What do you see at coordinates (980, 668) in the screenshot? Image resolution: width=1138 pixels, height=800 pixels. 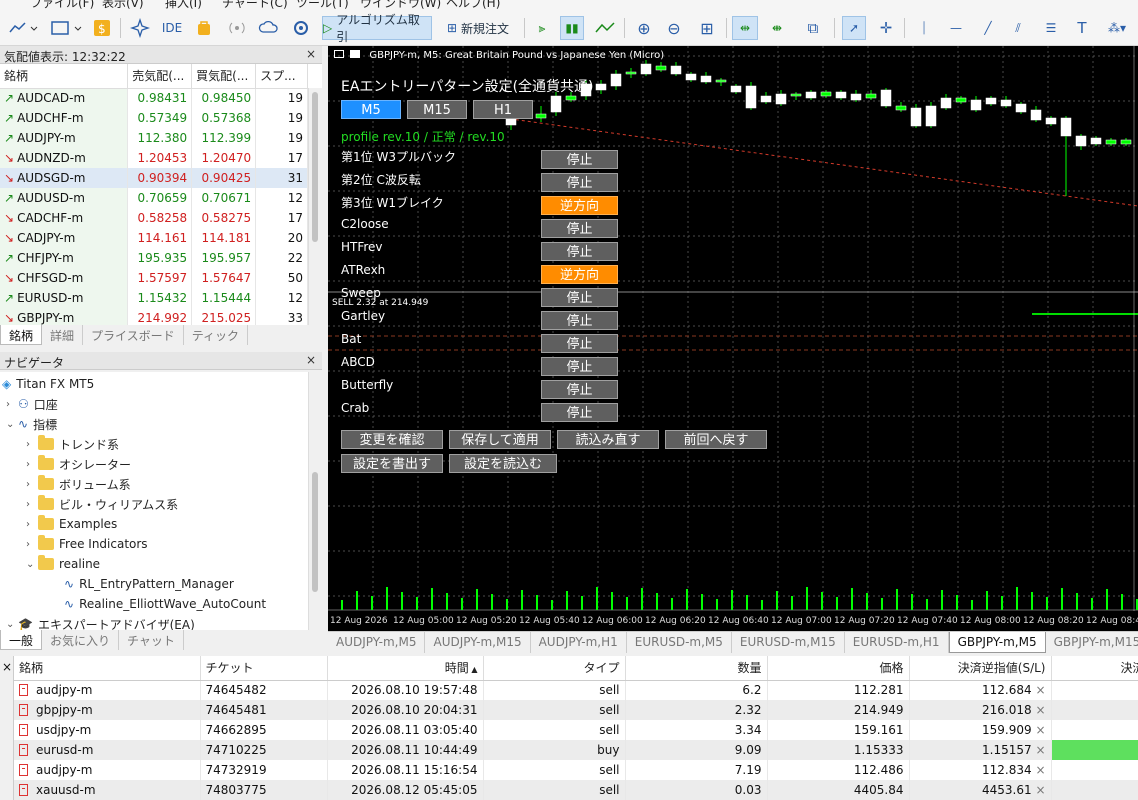 I see `column-header: 決済逆指値(S/L)` at bounding box center [980, 668].